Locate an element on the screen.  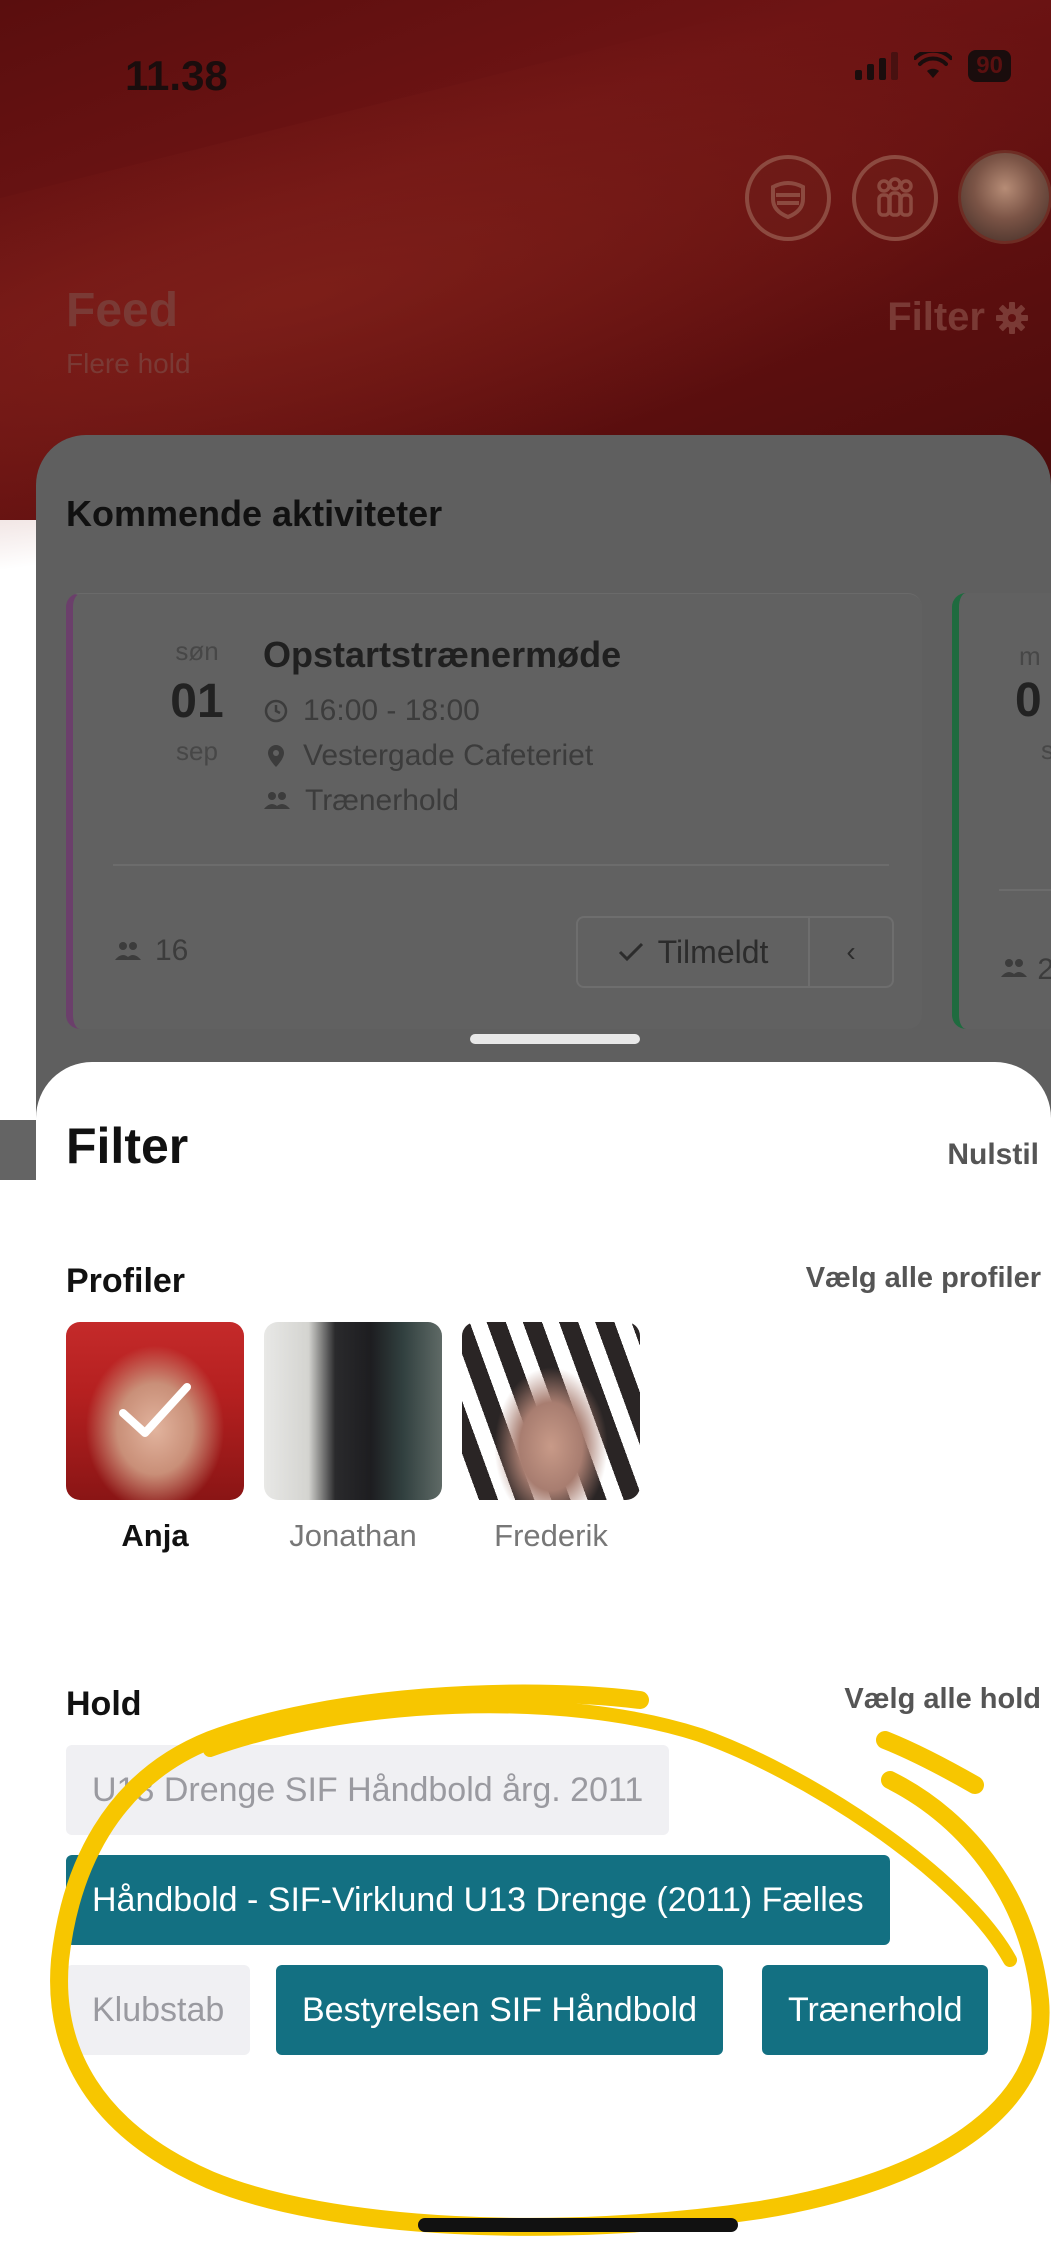
reset-button: Nulstil is located at coordinates (993, 1155).